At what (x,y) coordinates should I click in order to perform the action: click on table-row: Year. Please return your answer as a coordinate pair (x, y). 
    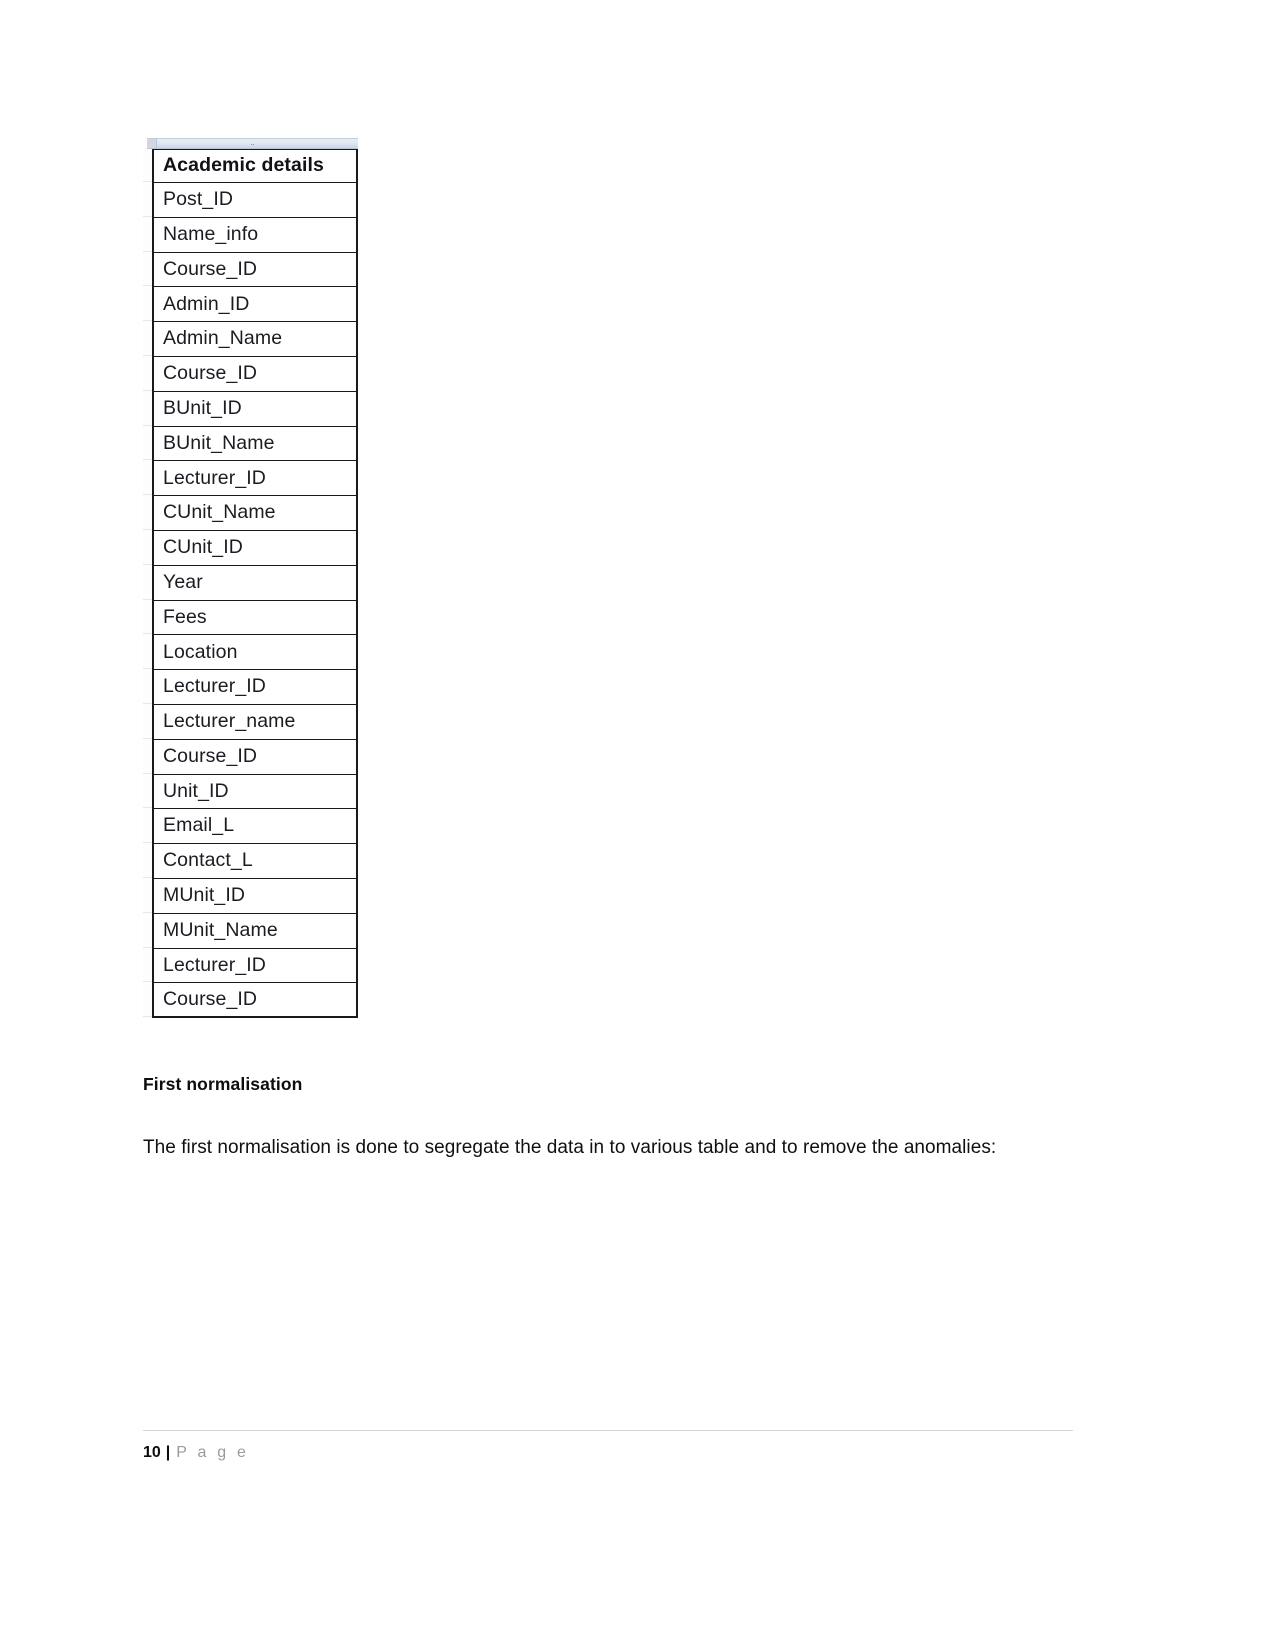
    Looking at the image, I should click on (255, 583).